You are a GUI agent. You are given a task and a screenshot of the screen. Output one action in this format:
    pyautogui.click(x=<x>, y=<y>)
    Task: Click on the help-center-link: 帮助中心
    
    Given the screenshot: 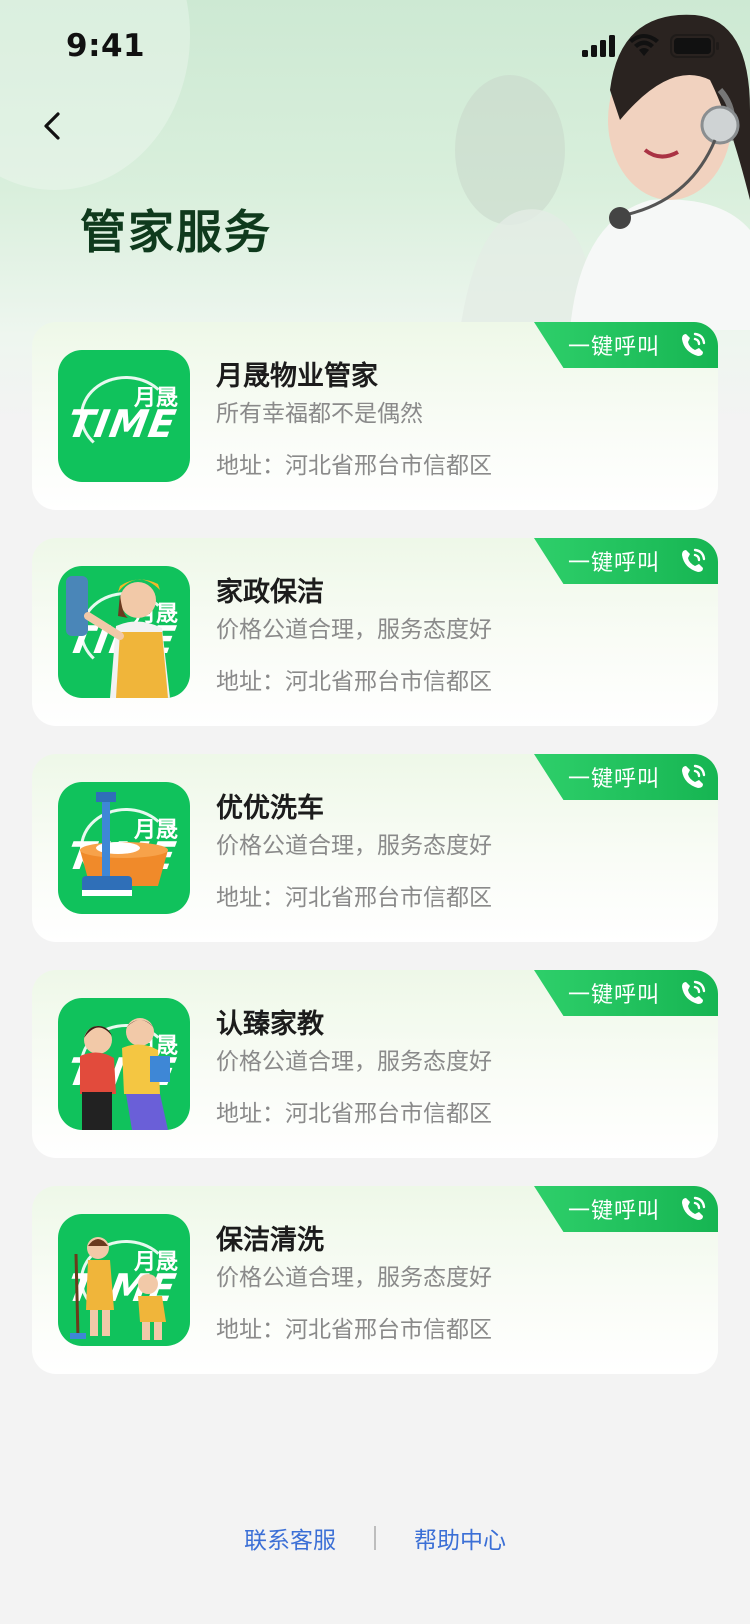 What is the action you would take?
    pyautogui.click(x=460, y=1538)
    